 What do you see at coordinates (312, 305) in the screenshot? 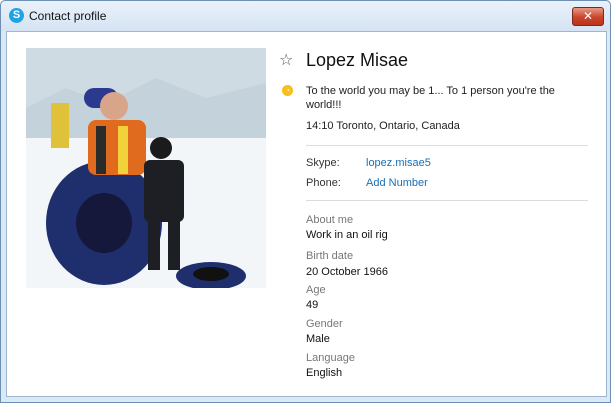
I see `age-value: 49` at bounding box center [312, 305].